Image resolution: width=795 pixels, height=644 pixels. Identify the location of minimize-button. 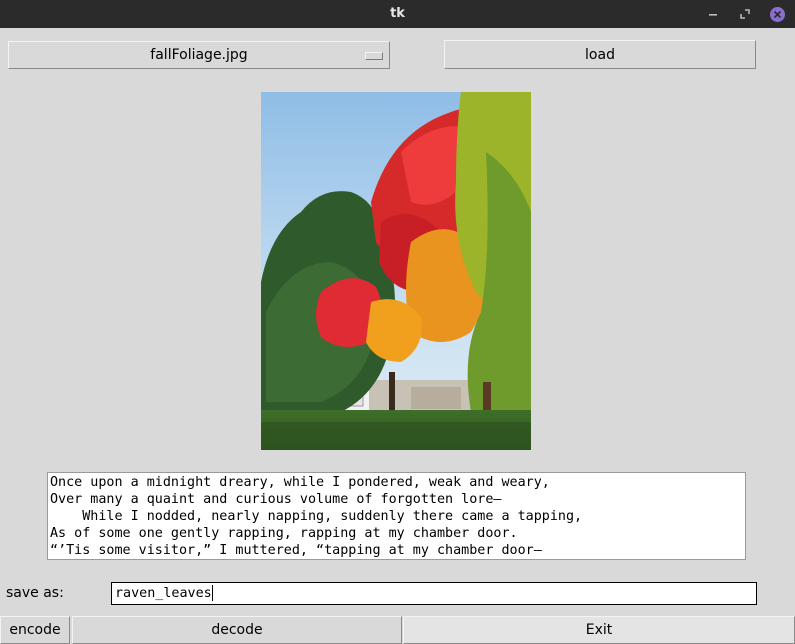
(713, 14).